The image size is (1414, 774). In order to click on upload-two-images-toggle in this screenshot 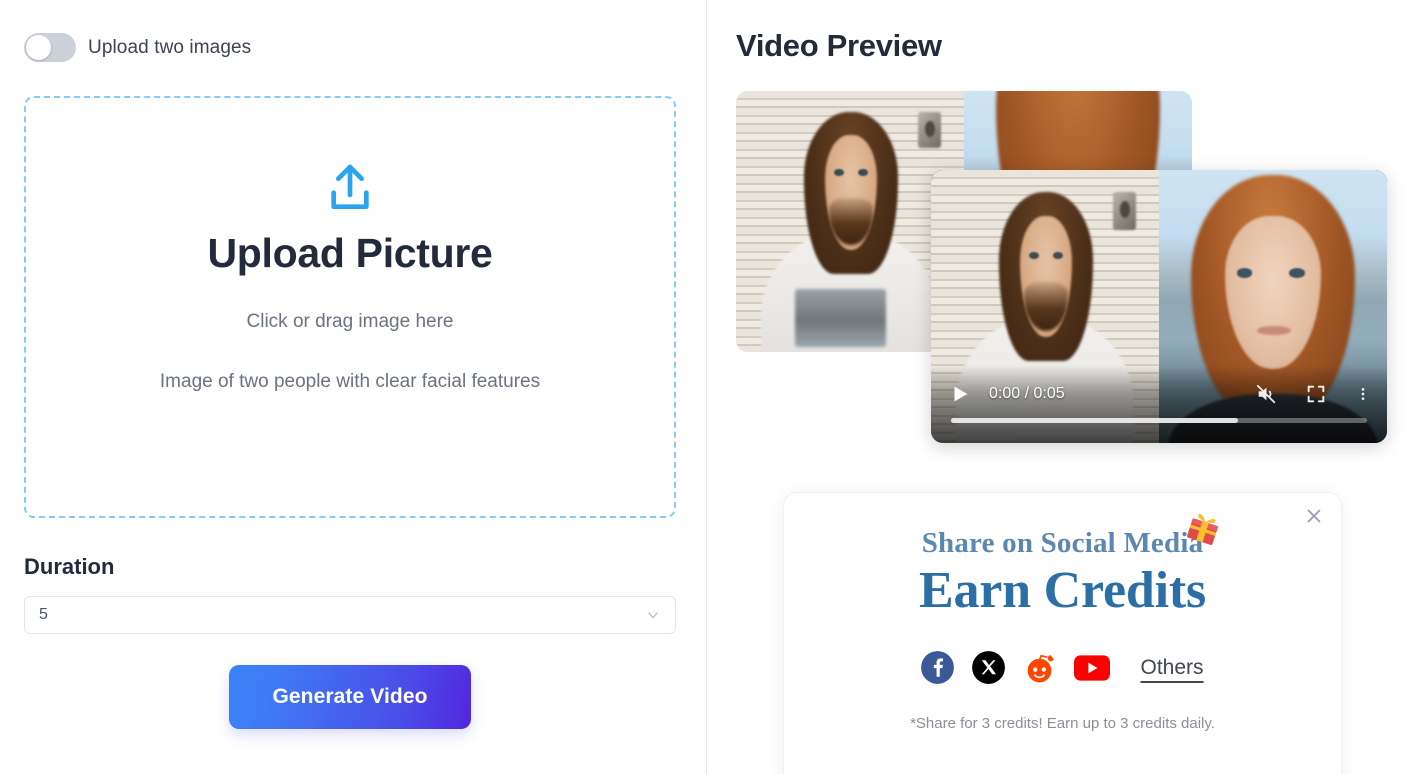, I will do `click(50, 47)`.